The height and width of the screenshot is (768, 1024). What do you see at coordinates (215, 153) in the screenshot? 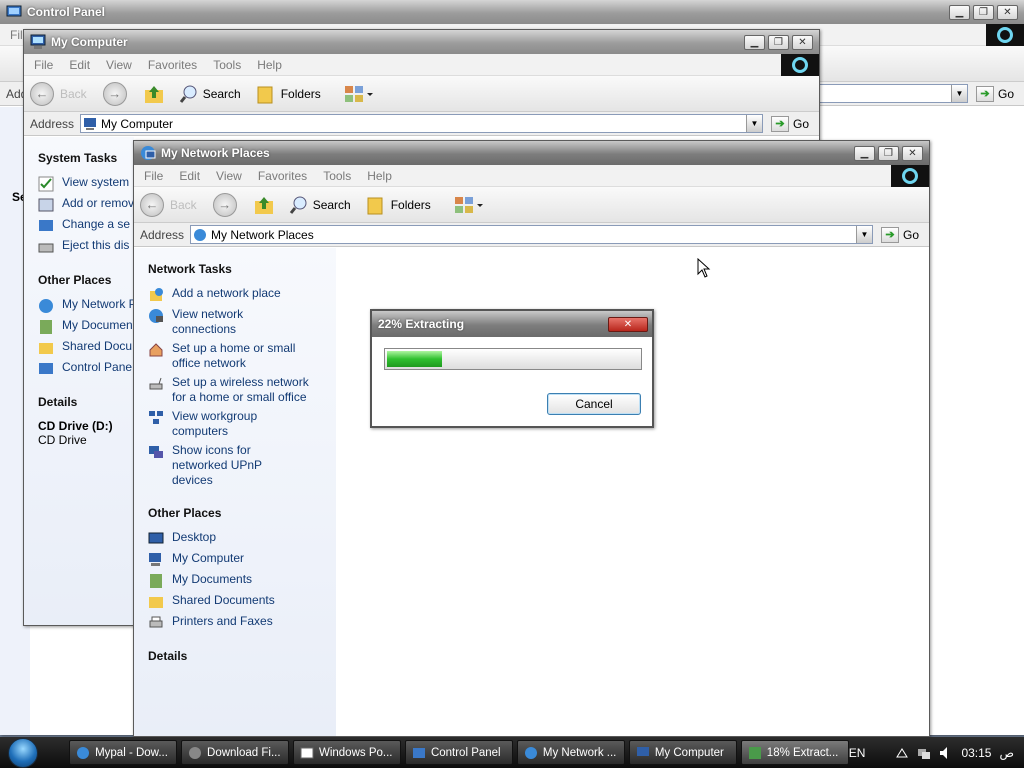
I see `window-title: My Network Places` at bounding box center [215, 153].